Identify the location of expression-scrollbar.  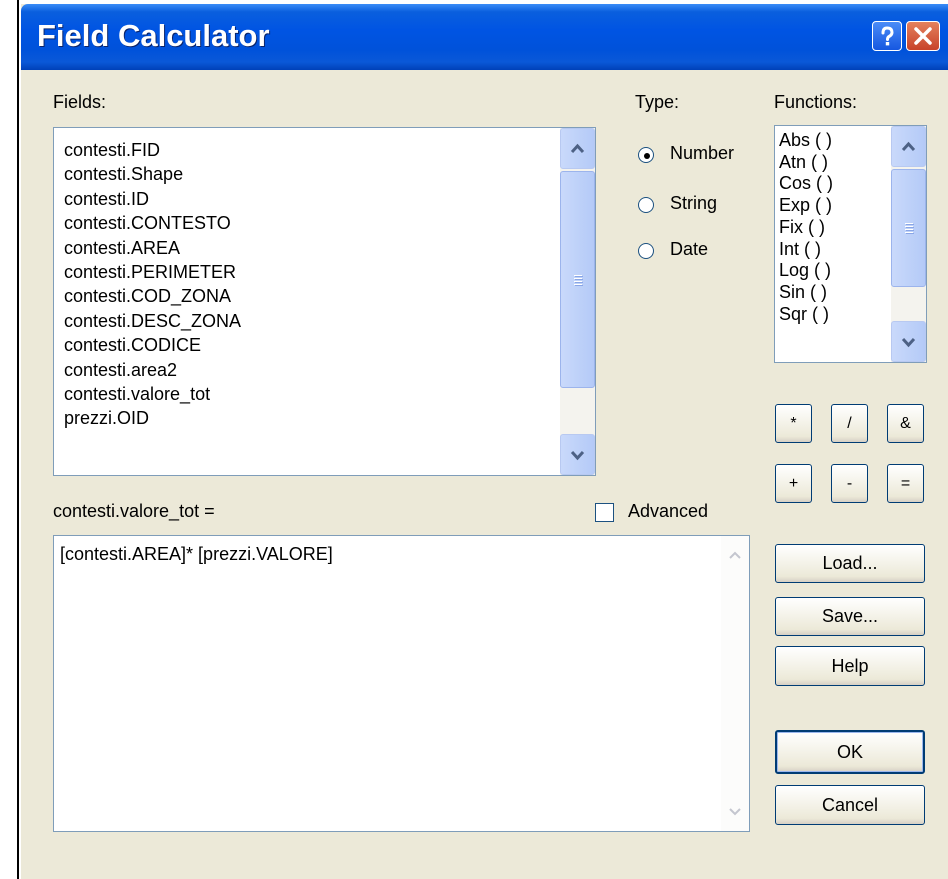
(735, 683).